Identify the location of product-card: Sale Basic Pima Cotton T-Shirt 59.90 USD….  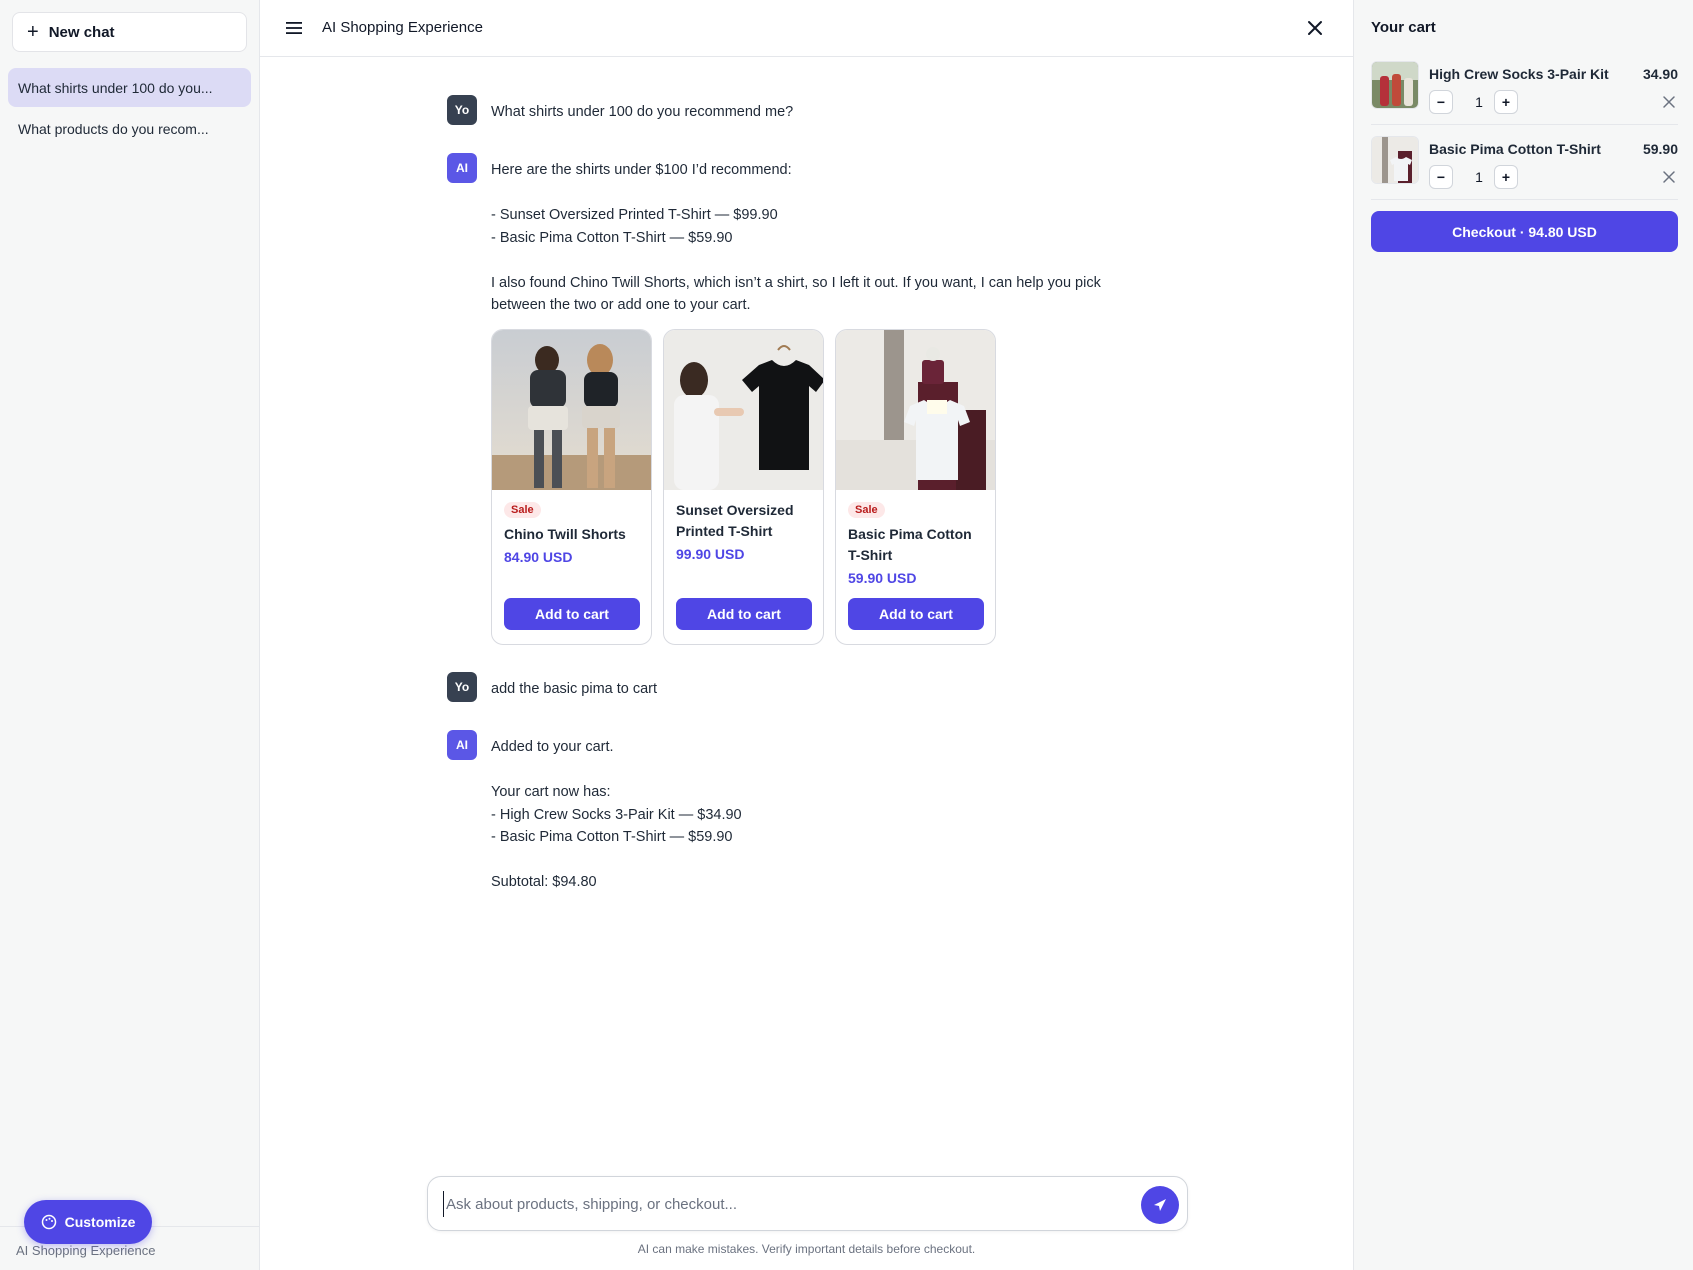
(915, 487).